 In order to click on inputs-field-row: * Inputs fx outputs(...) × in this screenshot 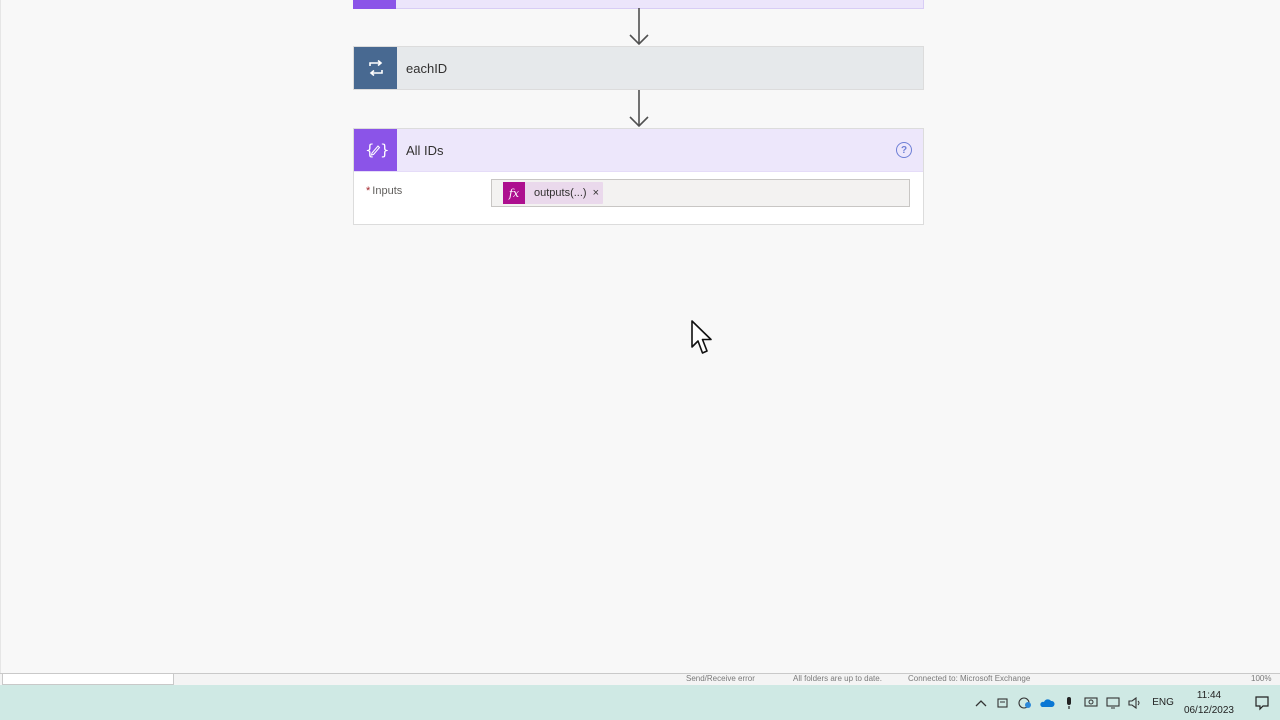, I will do `click(638, 194)`.